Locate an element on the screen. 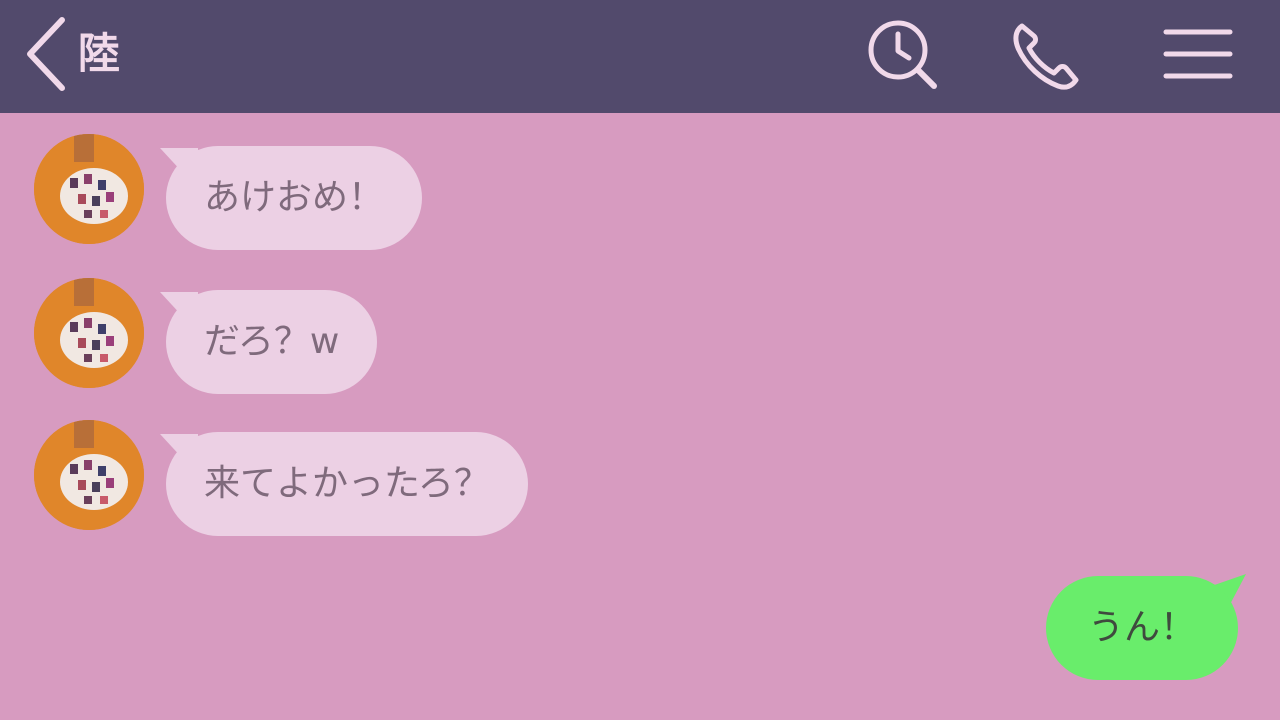 Image resolution: width=1280 pixels, height=720 pixels. clock-search-icon is located at coordinates (902, 54).